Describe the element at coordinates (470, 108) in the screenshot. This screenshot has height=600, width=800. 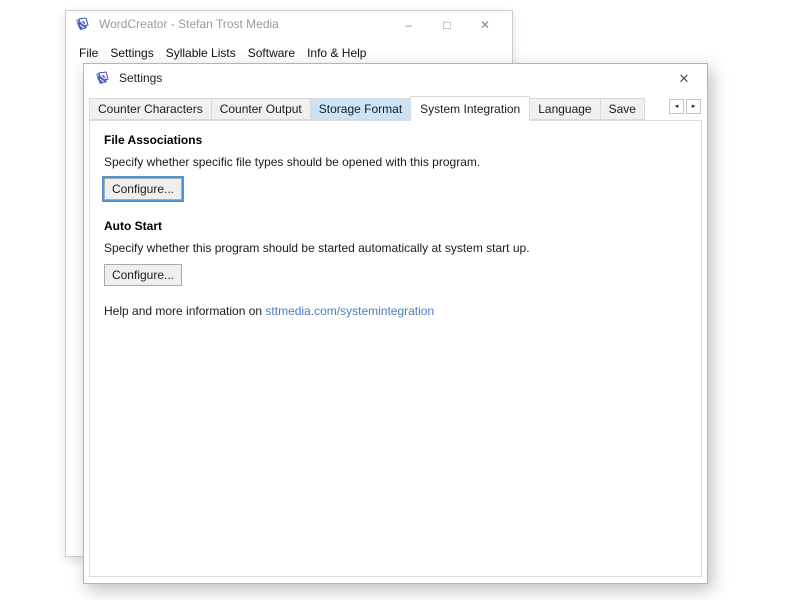
I see `tab-system-integration: System Integration` at that location.